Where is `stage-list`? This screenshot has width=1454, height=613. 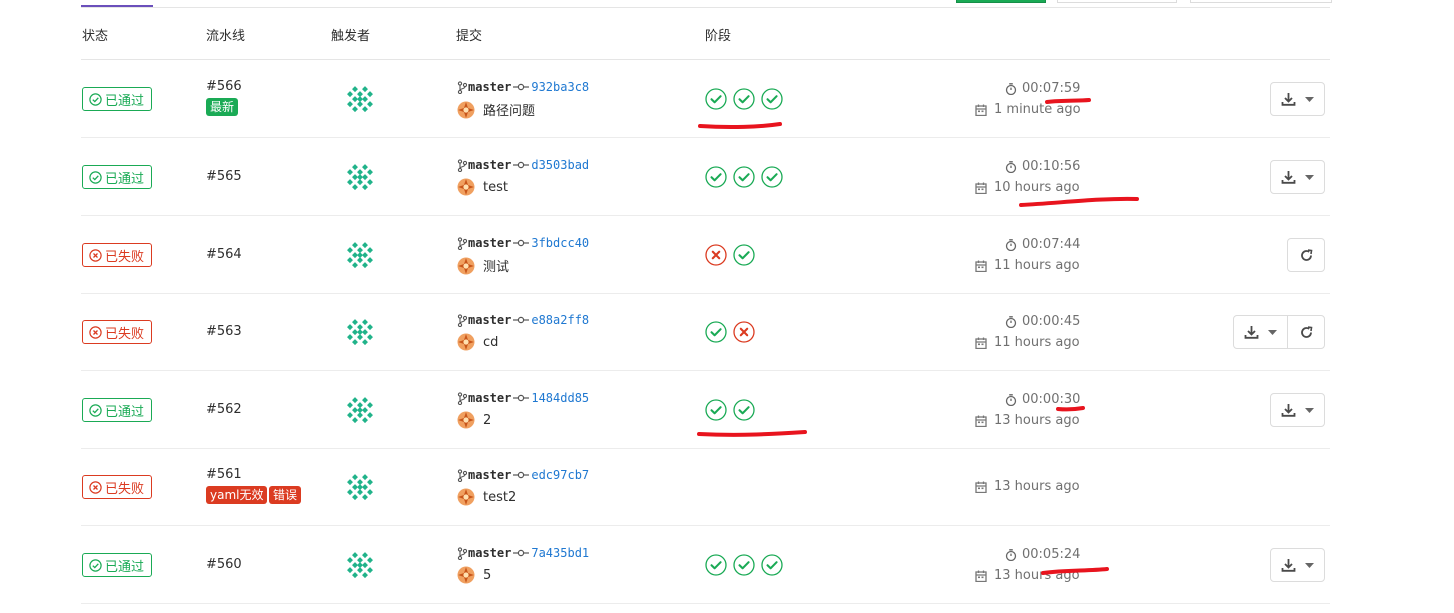
stage-list is located at coordinates (730, 255).